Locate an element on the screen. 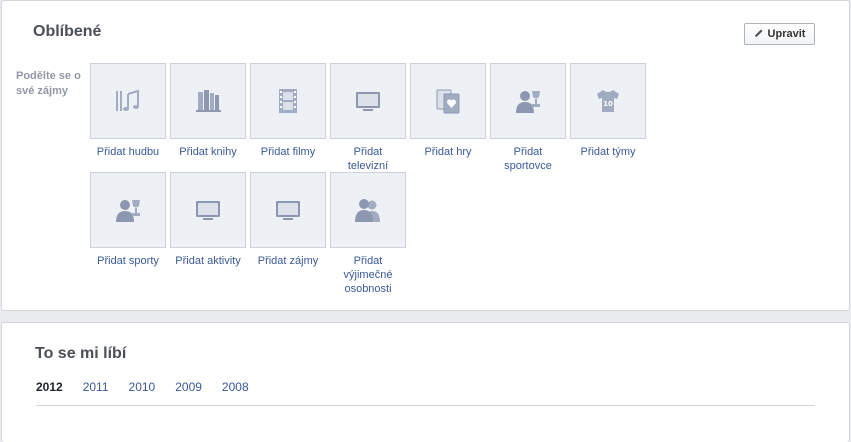  sport-icon is located at coordinates (128, 210).